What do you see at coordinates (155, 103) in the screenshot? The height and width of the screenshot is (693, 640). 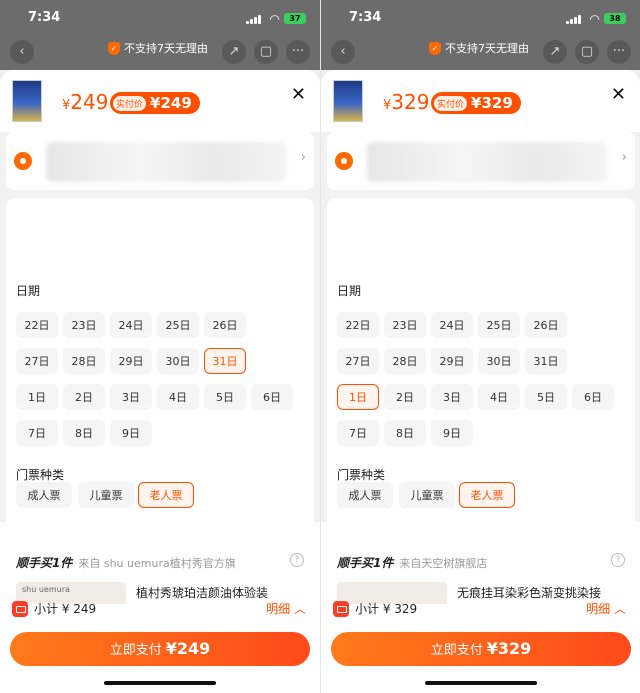 I see `paid-price-badge: 实付价 ¥249` at bounding box center [155, 103].